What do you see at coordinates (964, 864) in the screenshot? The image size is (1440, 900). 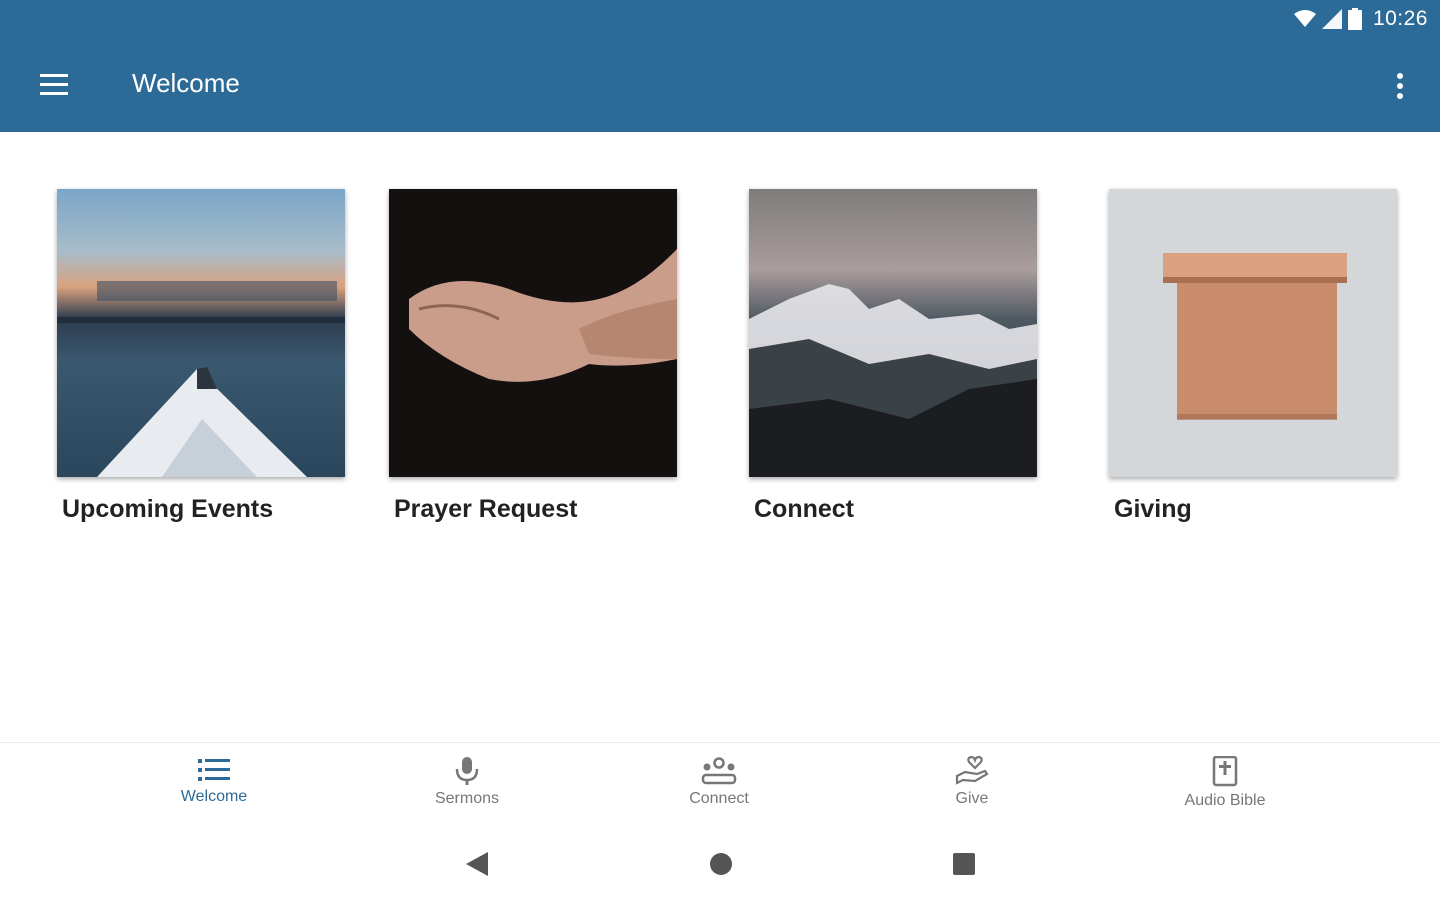 I see `recents-icon` at bounding box center [964, 864].